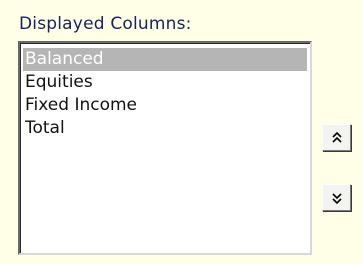 Image resolution: width=362 pixels, height=264 pixels. What do you see at coordinates (165, 82) in the screenshot?
I see `list-item-equities: Equities` at bounding box center [165, 82].